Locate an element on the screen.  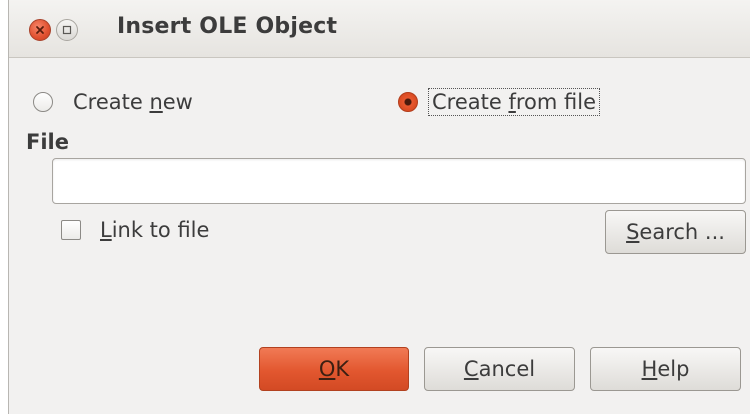
create-new-radio: Create new is located at coordinates (113, 102).